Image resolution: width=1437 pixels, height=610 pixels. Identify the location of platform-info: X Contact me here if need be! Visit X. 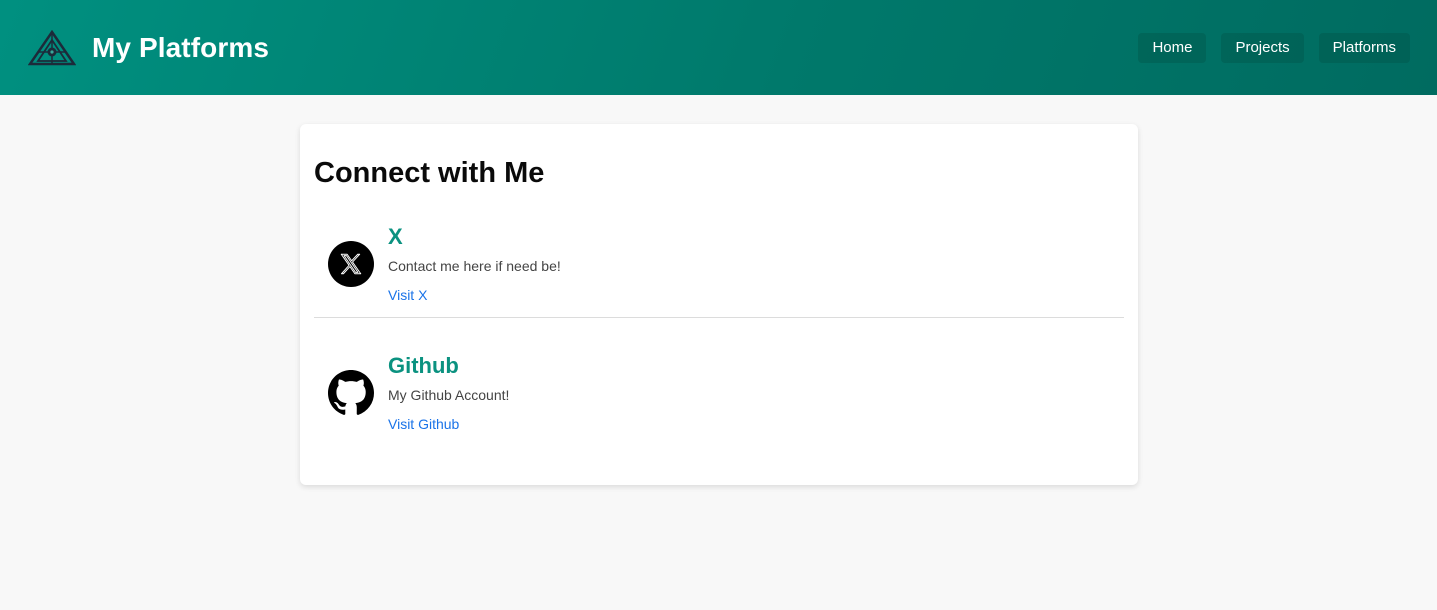
(474, 263).